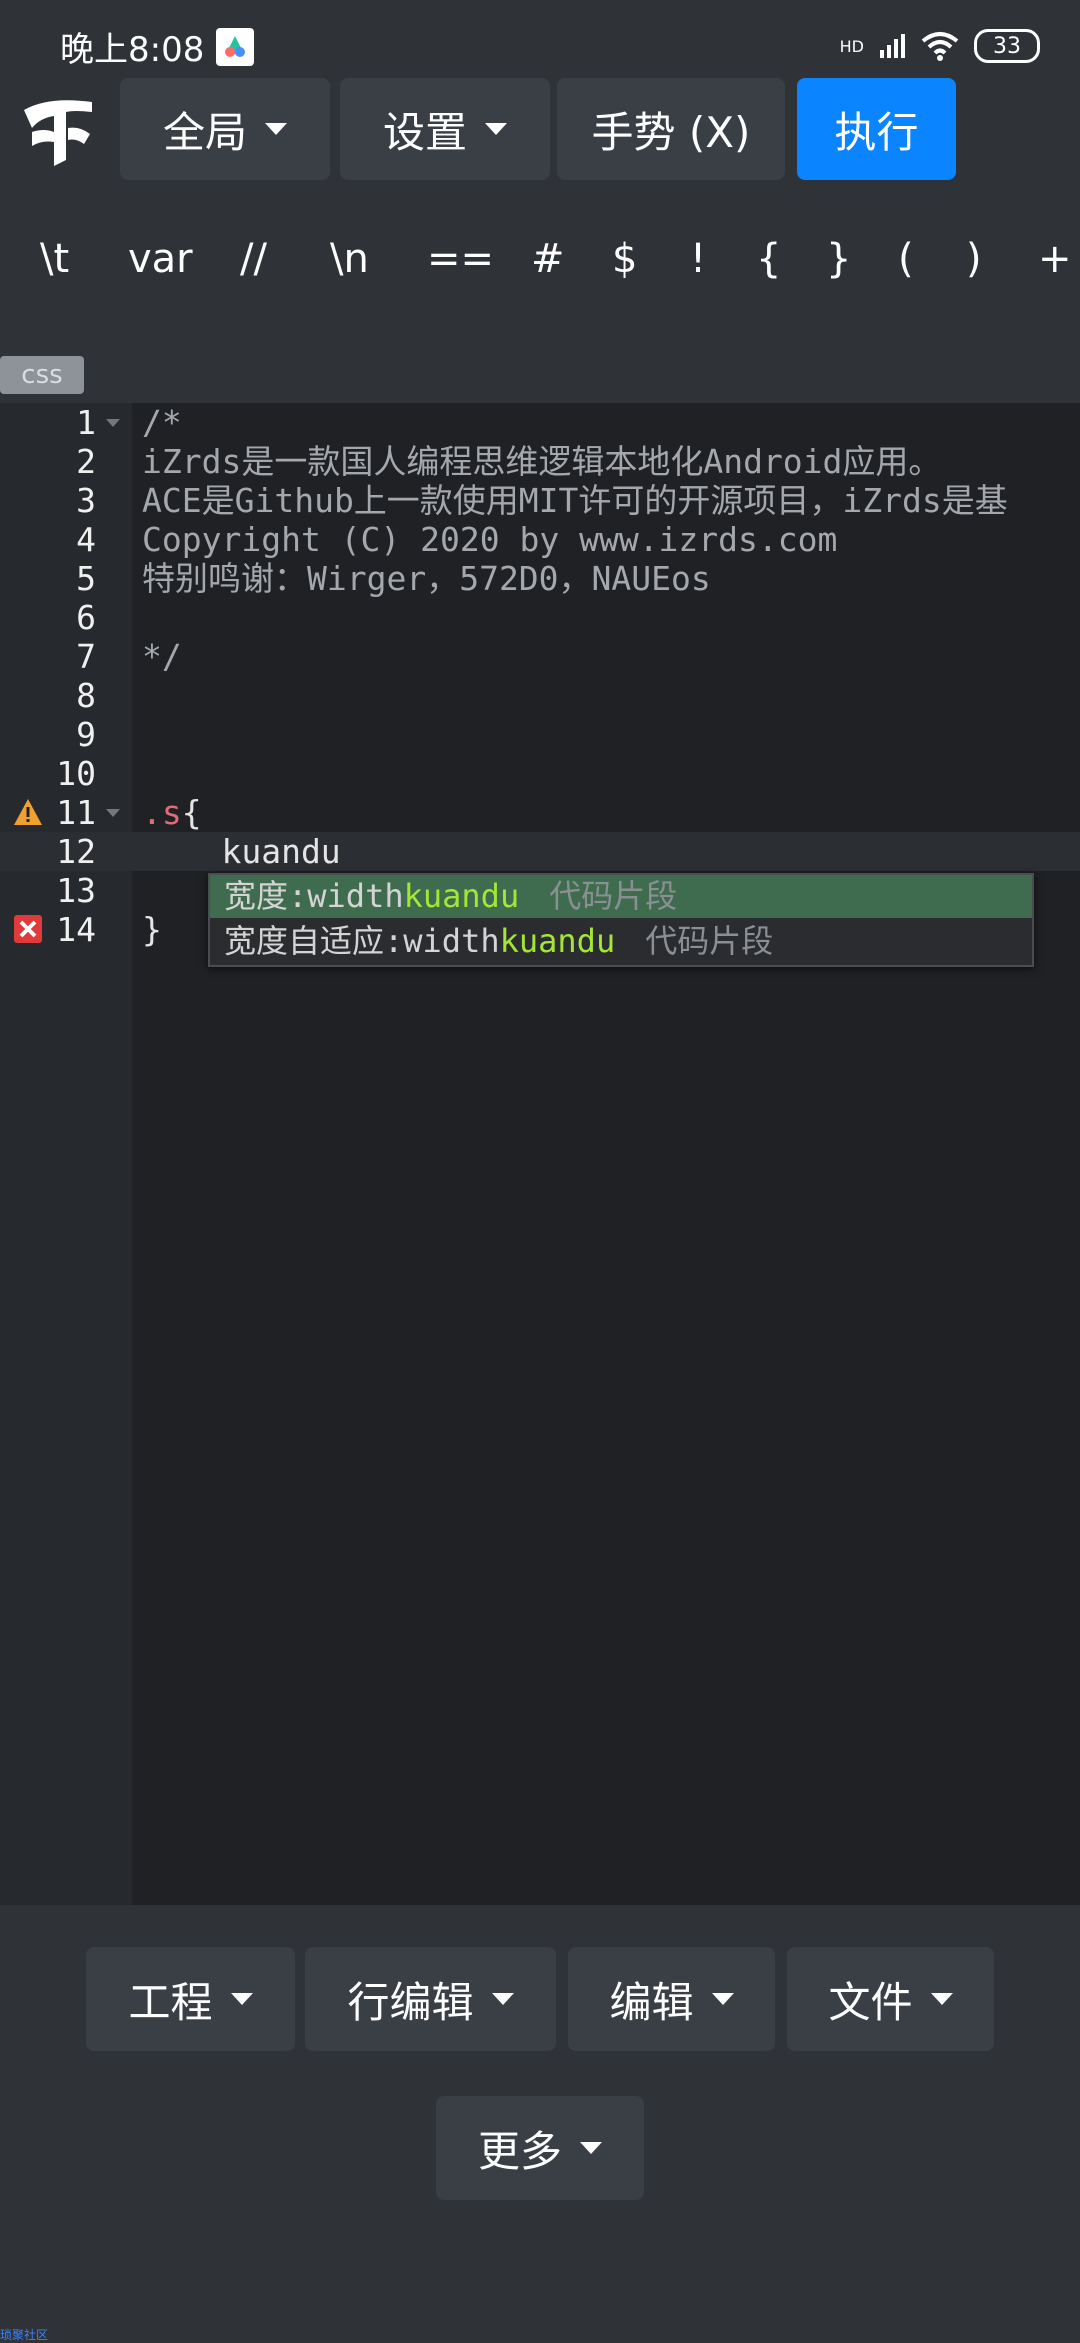 This screenshot has width=1080, height=2343. What do you see at coordinates (42, 375) in the screenshot?
I see `language-mode-badge: css` at bounding box center [42, 375].